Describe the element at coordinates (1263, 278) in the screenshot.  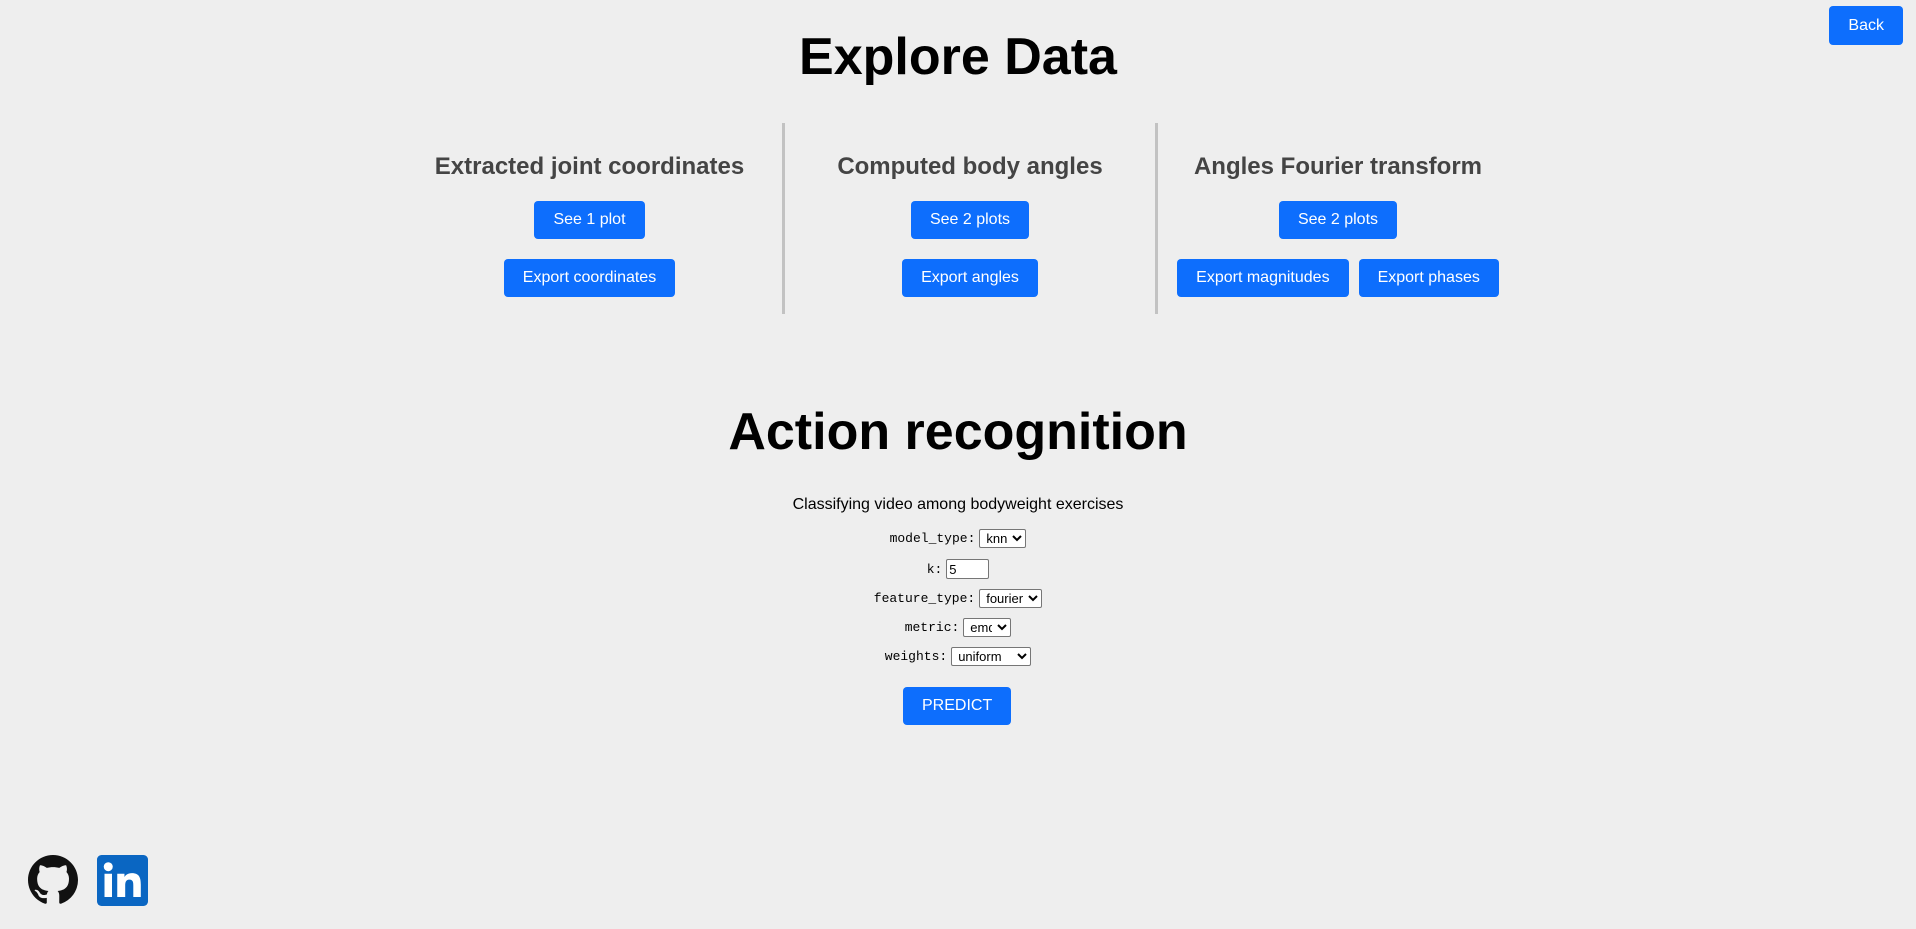
I see `export-magnitudes-button: Export magnitudes` at that location.